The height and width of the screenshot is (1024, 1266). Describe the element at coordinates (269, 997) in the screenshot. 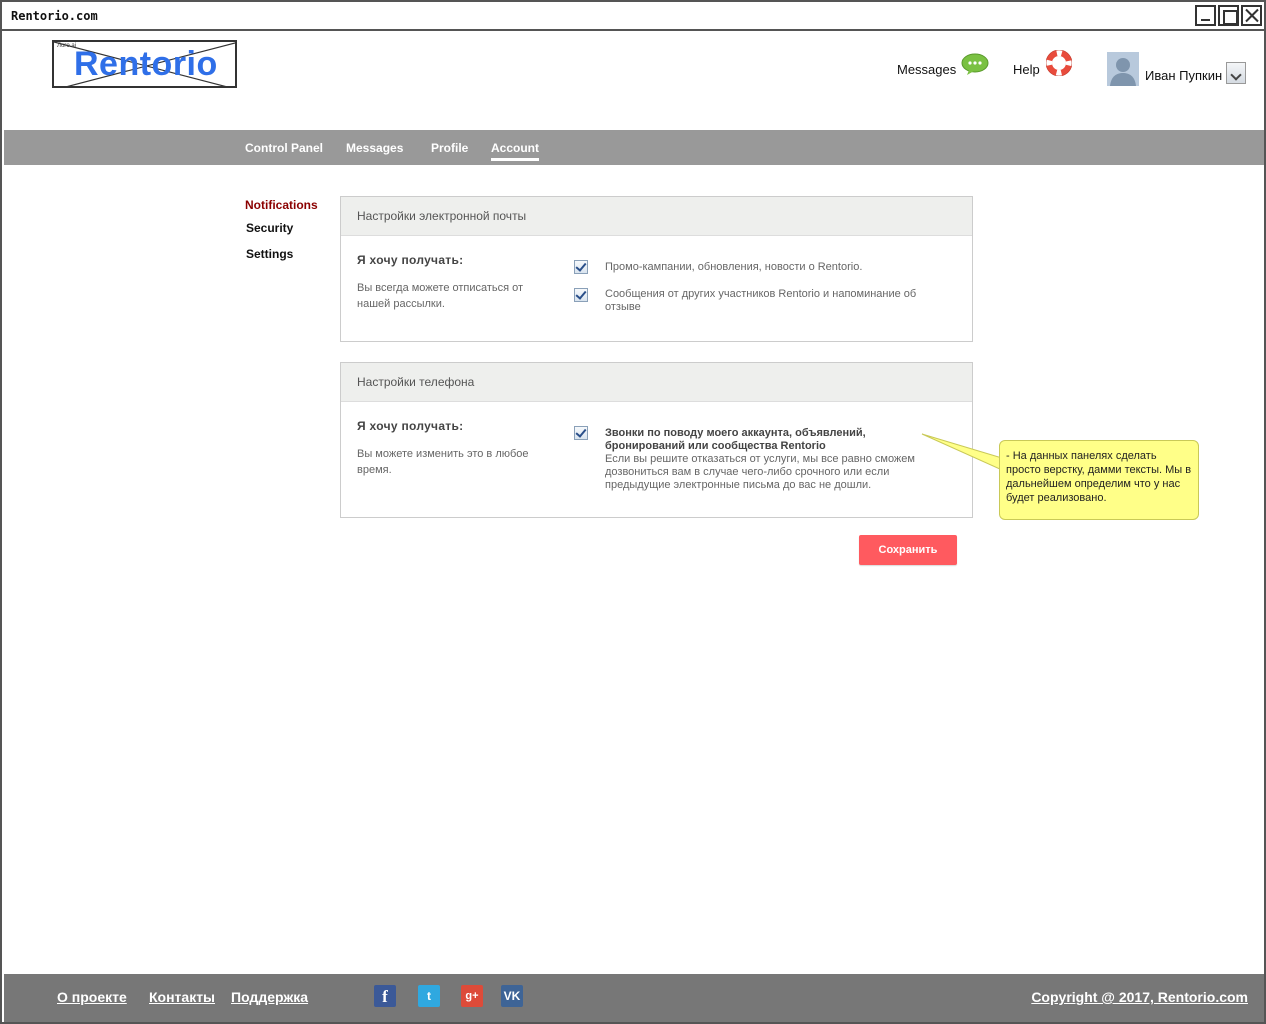

I see `footer-link-support: Поддержка` at that location.